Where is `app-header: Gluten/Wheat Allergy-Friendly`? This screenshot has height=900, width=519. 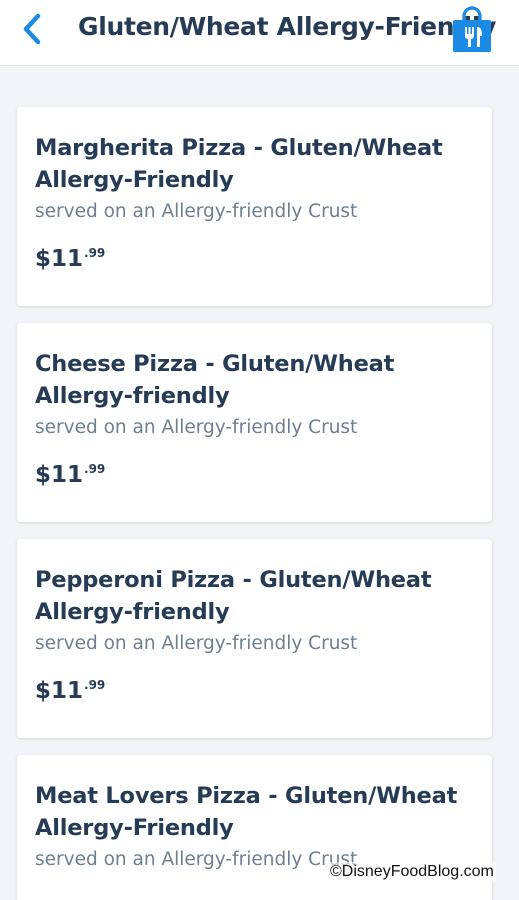 app-header: Gluten/Wheat Allergy-Friendly is located at coordinates (259, 33).